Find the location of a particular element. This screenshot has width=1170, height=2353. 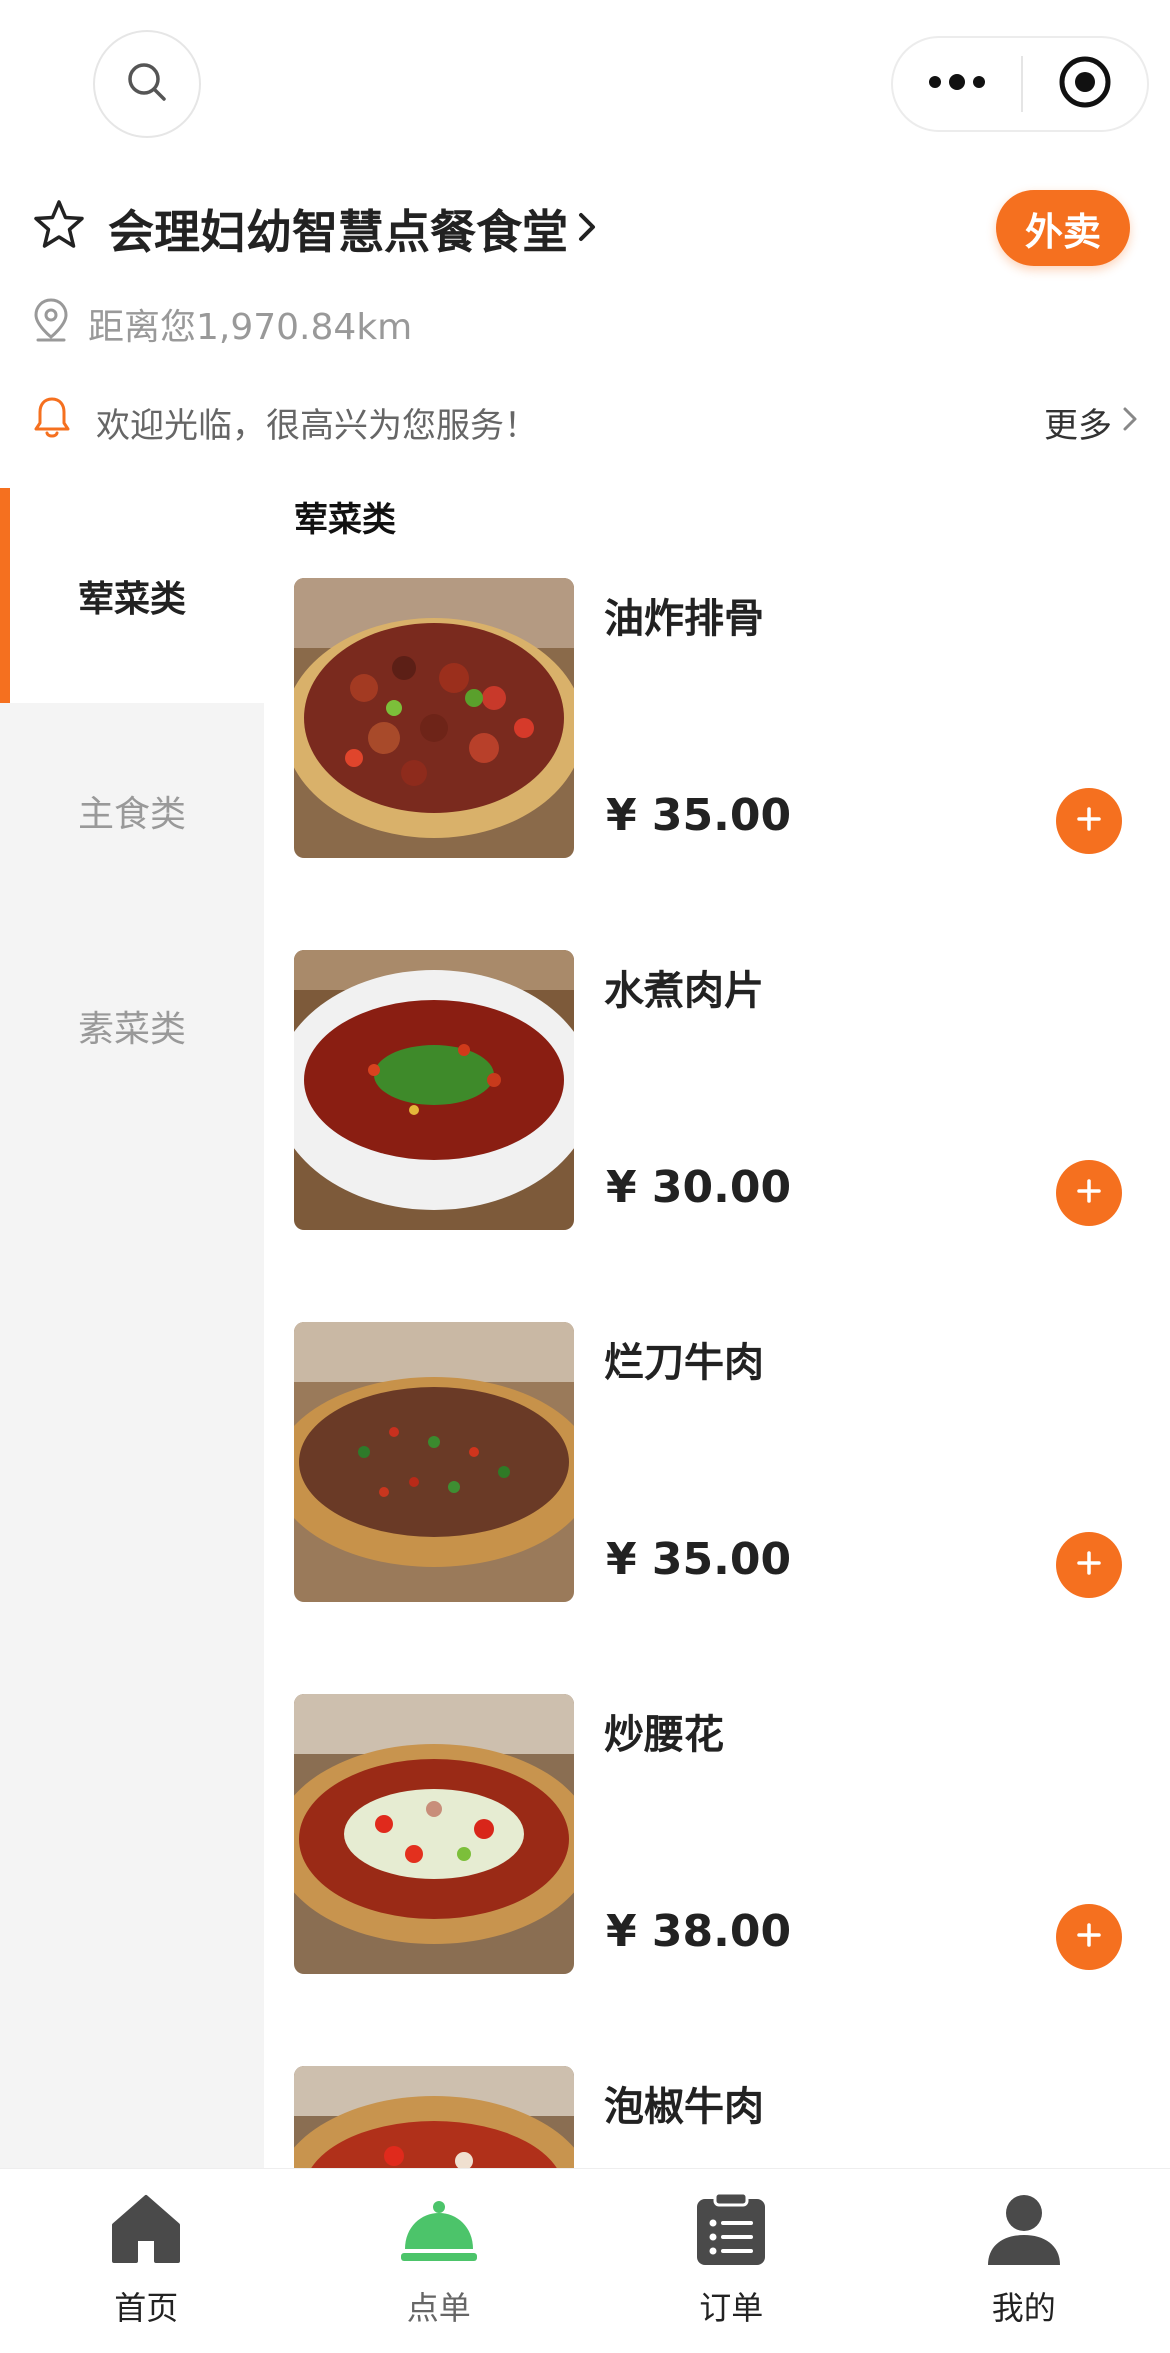

notice-bar: 欢迎光临，很高兴为您服务！ 更多 is located at coordinates (585, 422).